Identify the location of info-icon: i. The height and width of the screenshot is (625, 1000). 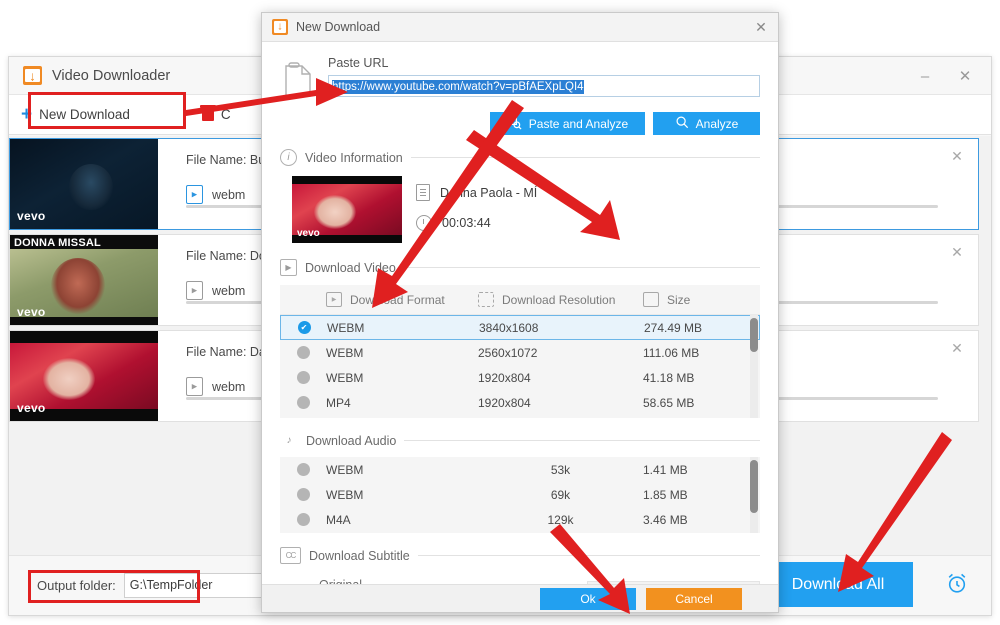
(288, 157).